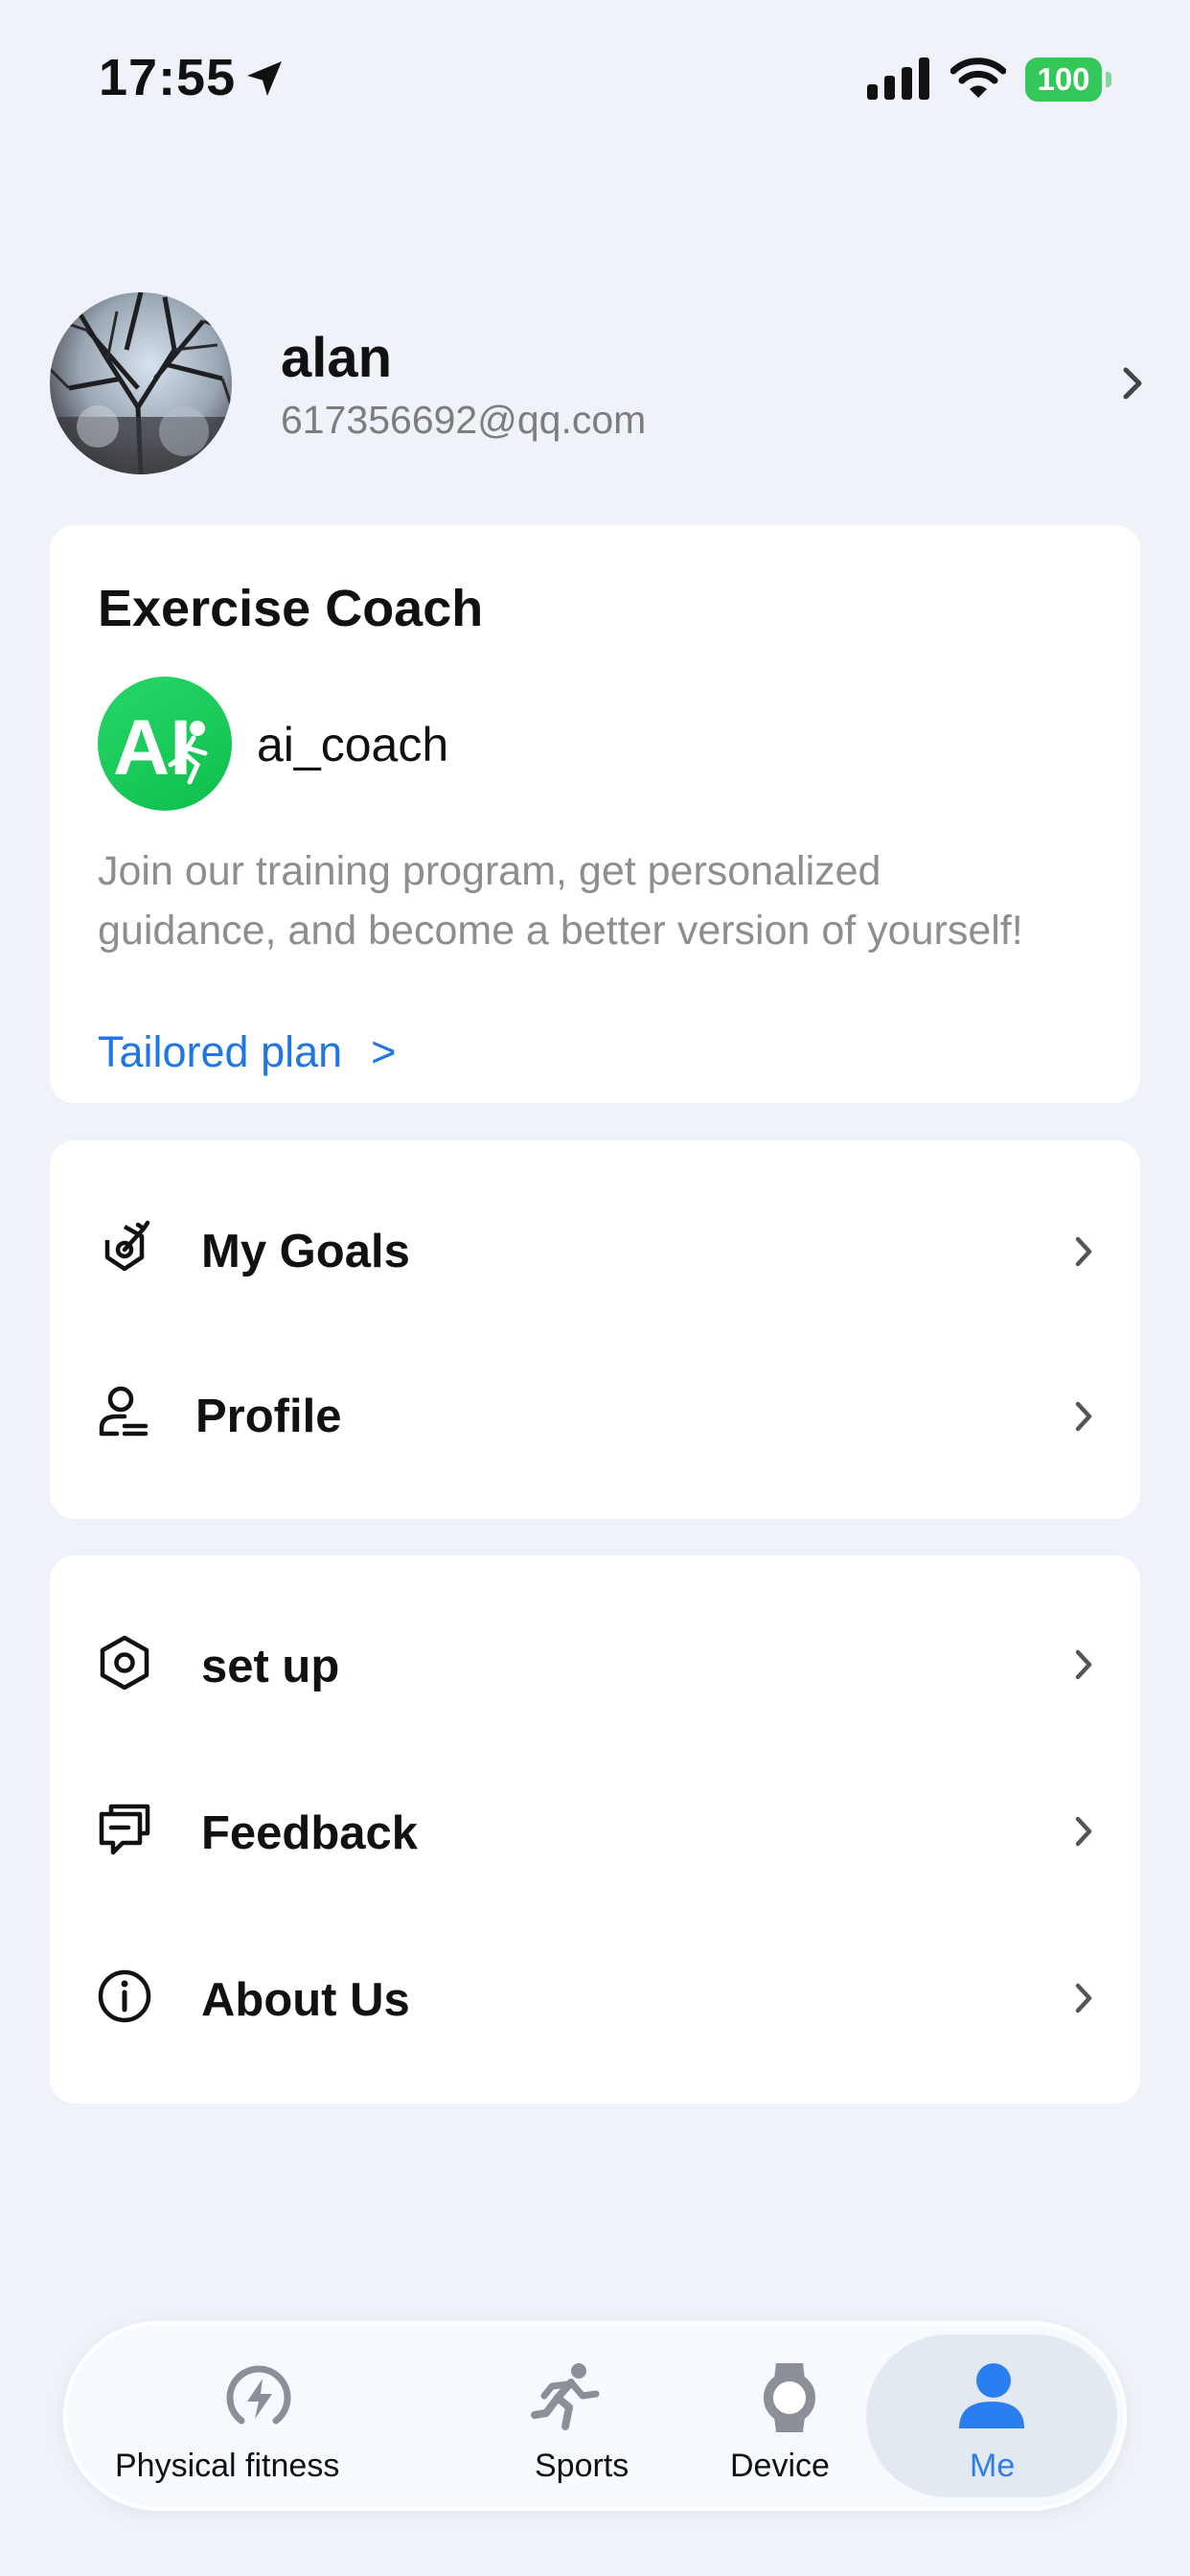 The image size is (1190, 2576). Describe the element at coordinates (337, 358) in the screenshot. I see `user-name: alan` at that location.